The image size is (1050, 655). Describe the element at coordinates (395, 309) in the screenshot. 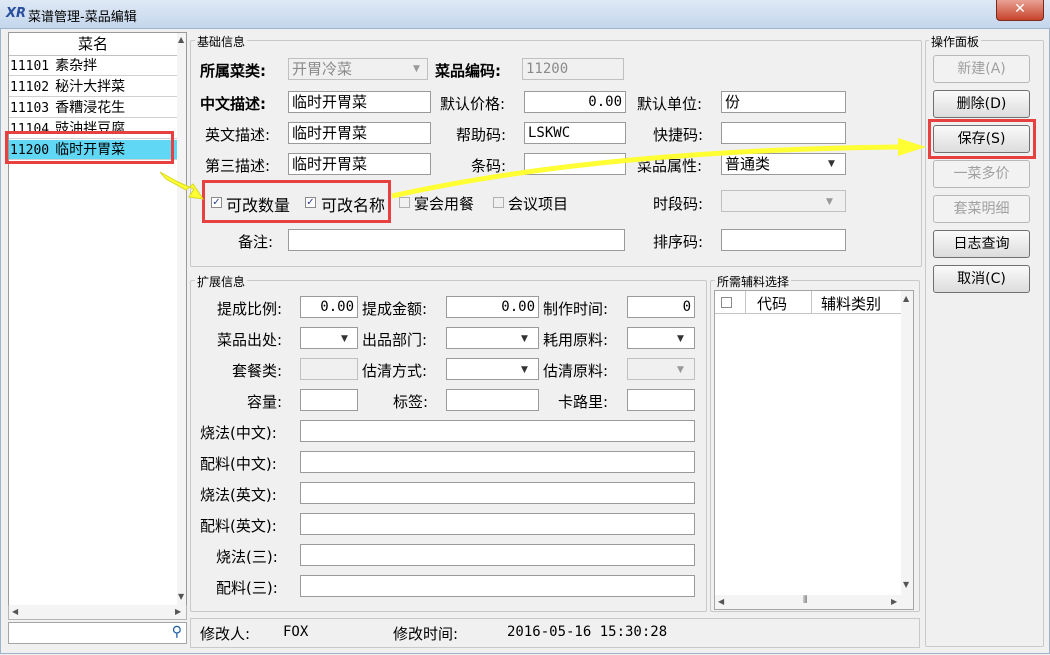

I see `commission-amount-label: 提成金额:` at that location.